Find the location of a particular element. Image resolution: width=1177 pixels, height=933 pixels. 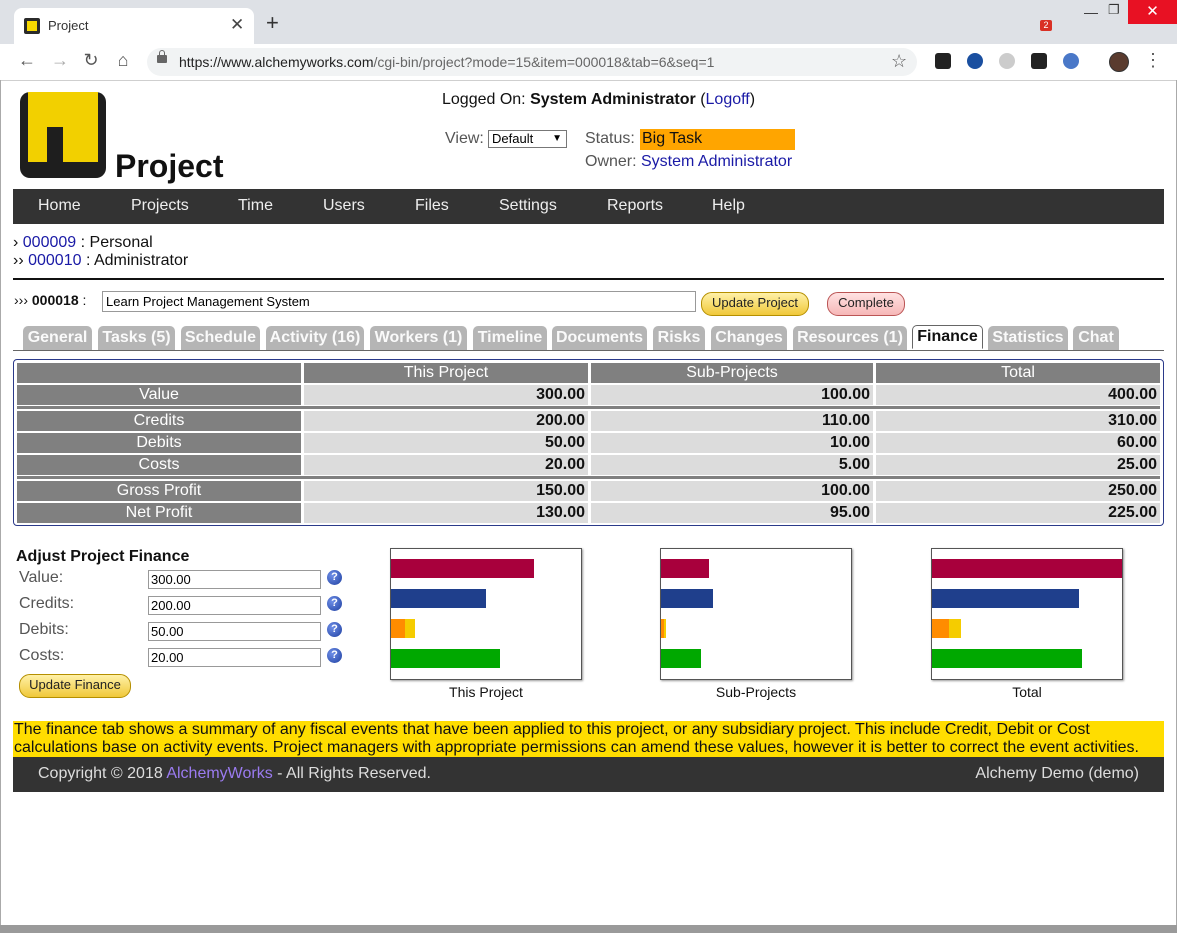

tab-changes: Changes is located at coordinates (749, 338).